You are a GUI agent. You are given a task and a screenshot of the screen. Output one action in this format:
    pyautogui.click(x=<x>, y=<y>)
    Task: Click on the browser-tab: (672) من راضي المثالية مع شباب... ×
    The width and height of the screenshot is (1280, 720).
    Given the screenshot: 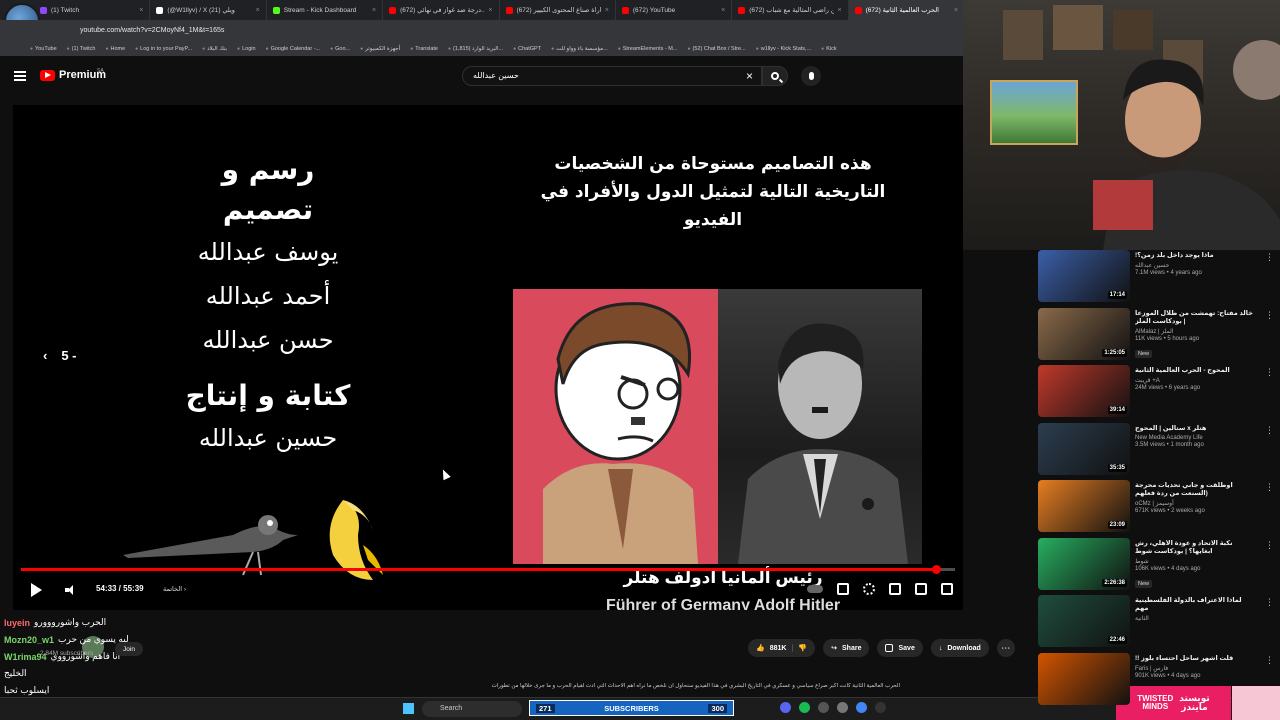 What is the action you would take?
    pyautogui.click(x=790, y=10)
    